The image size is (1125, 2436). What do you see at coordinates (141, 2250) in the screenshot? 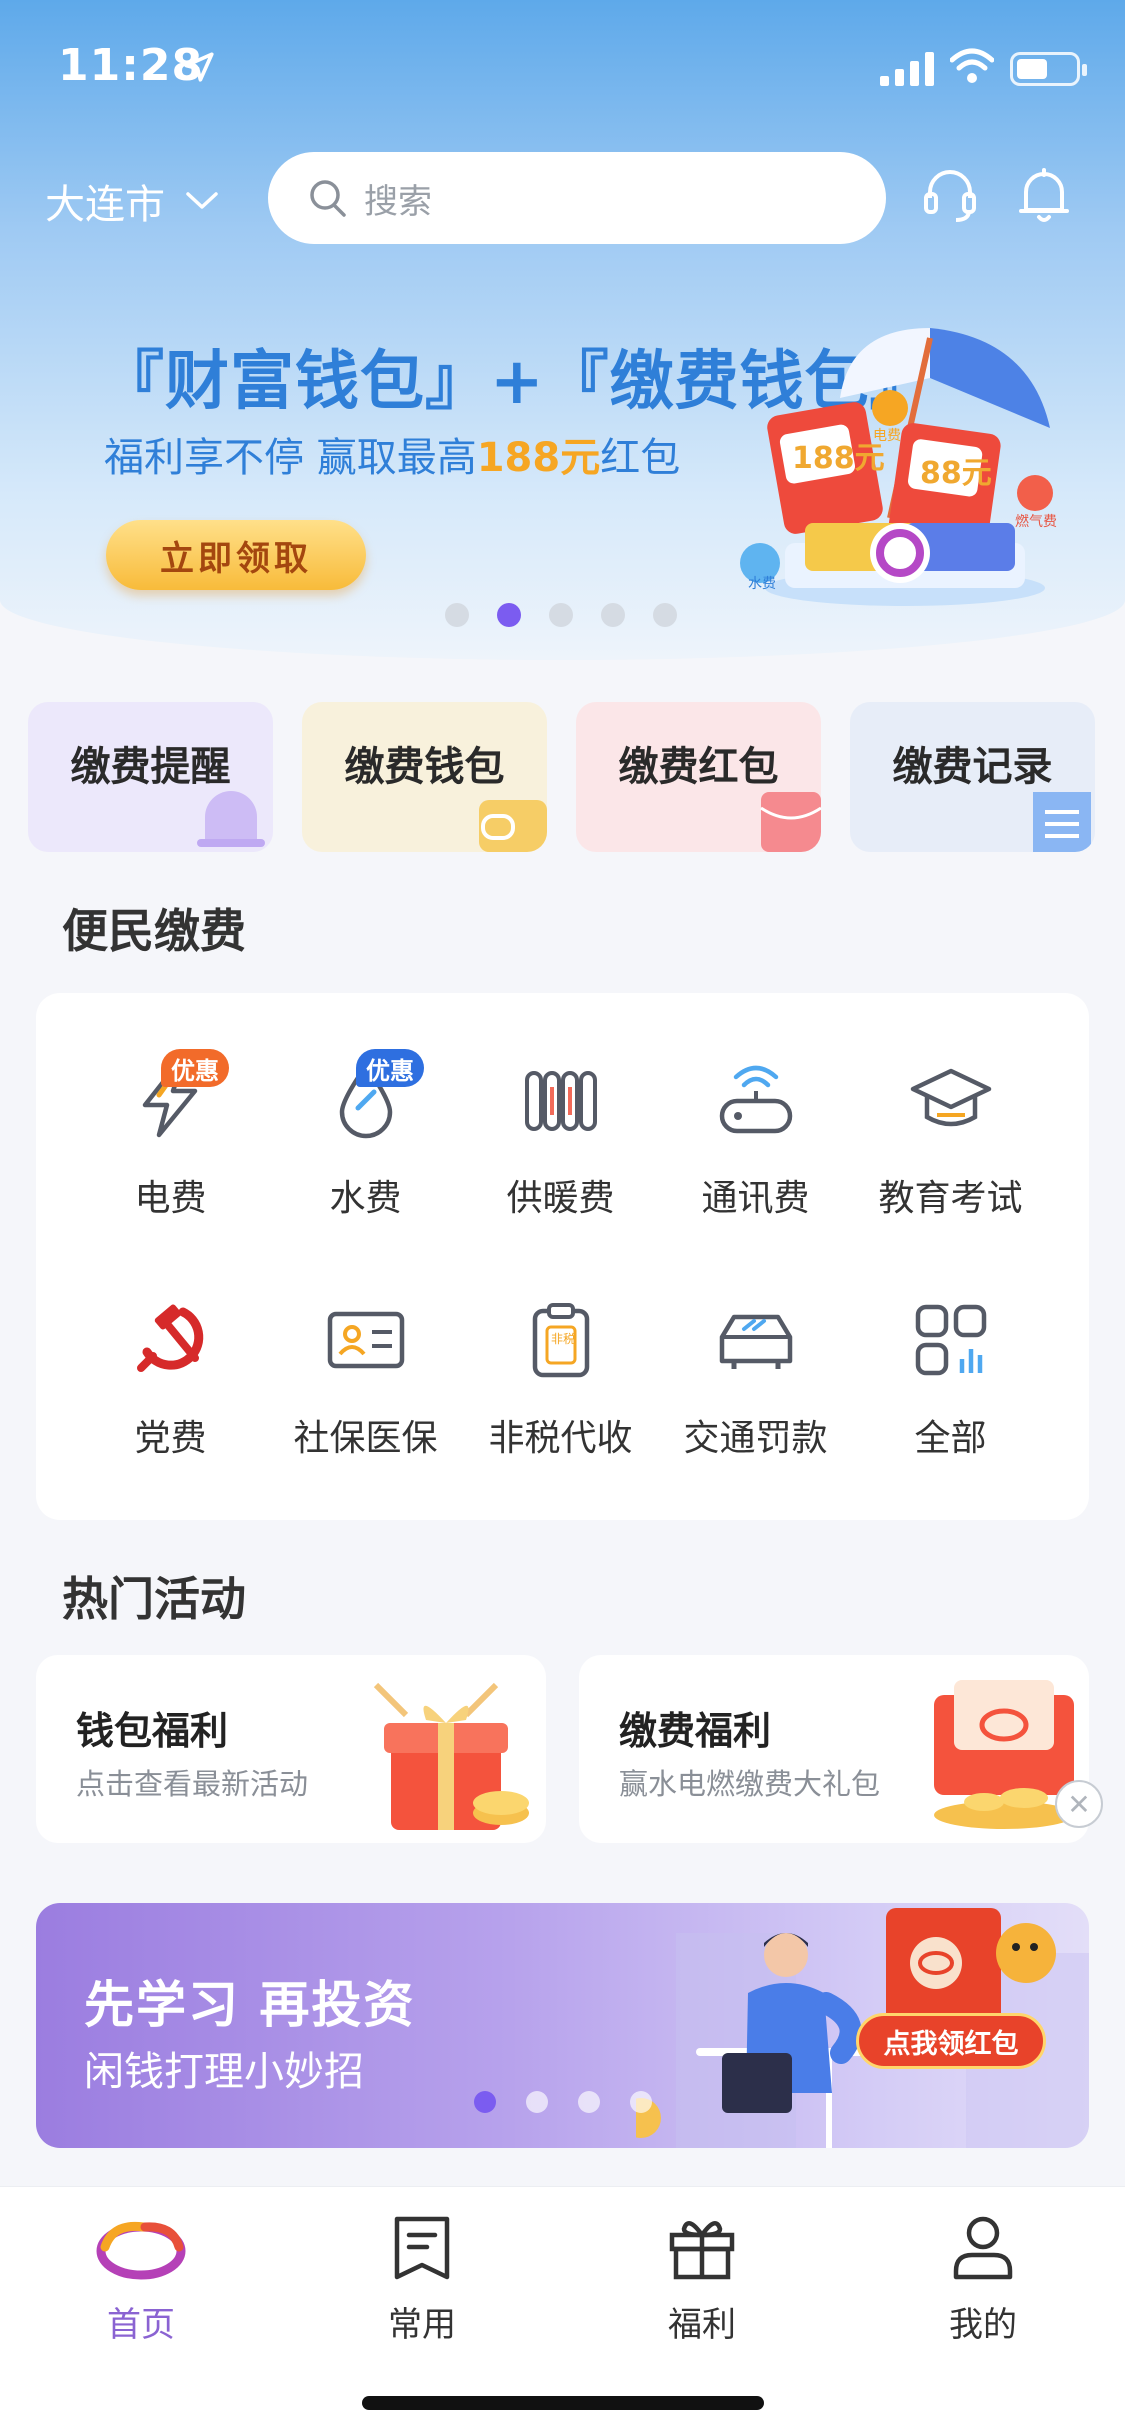
I see `home-logo-icon` at bounding box center [141, 2250].